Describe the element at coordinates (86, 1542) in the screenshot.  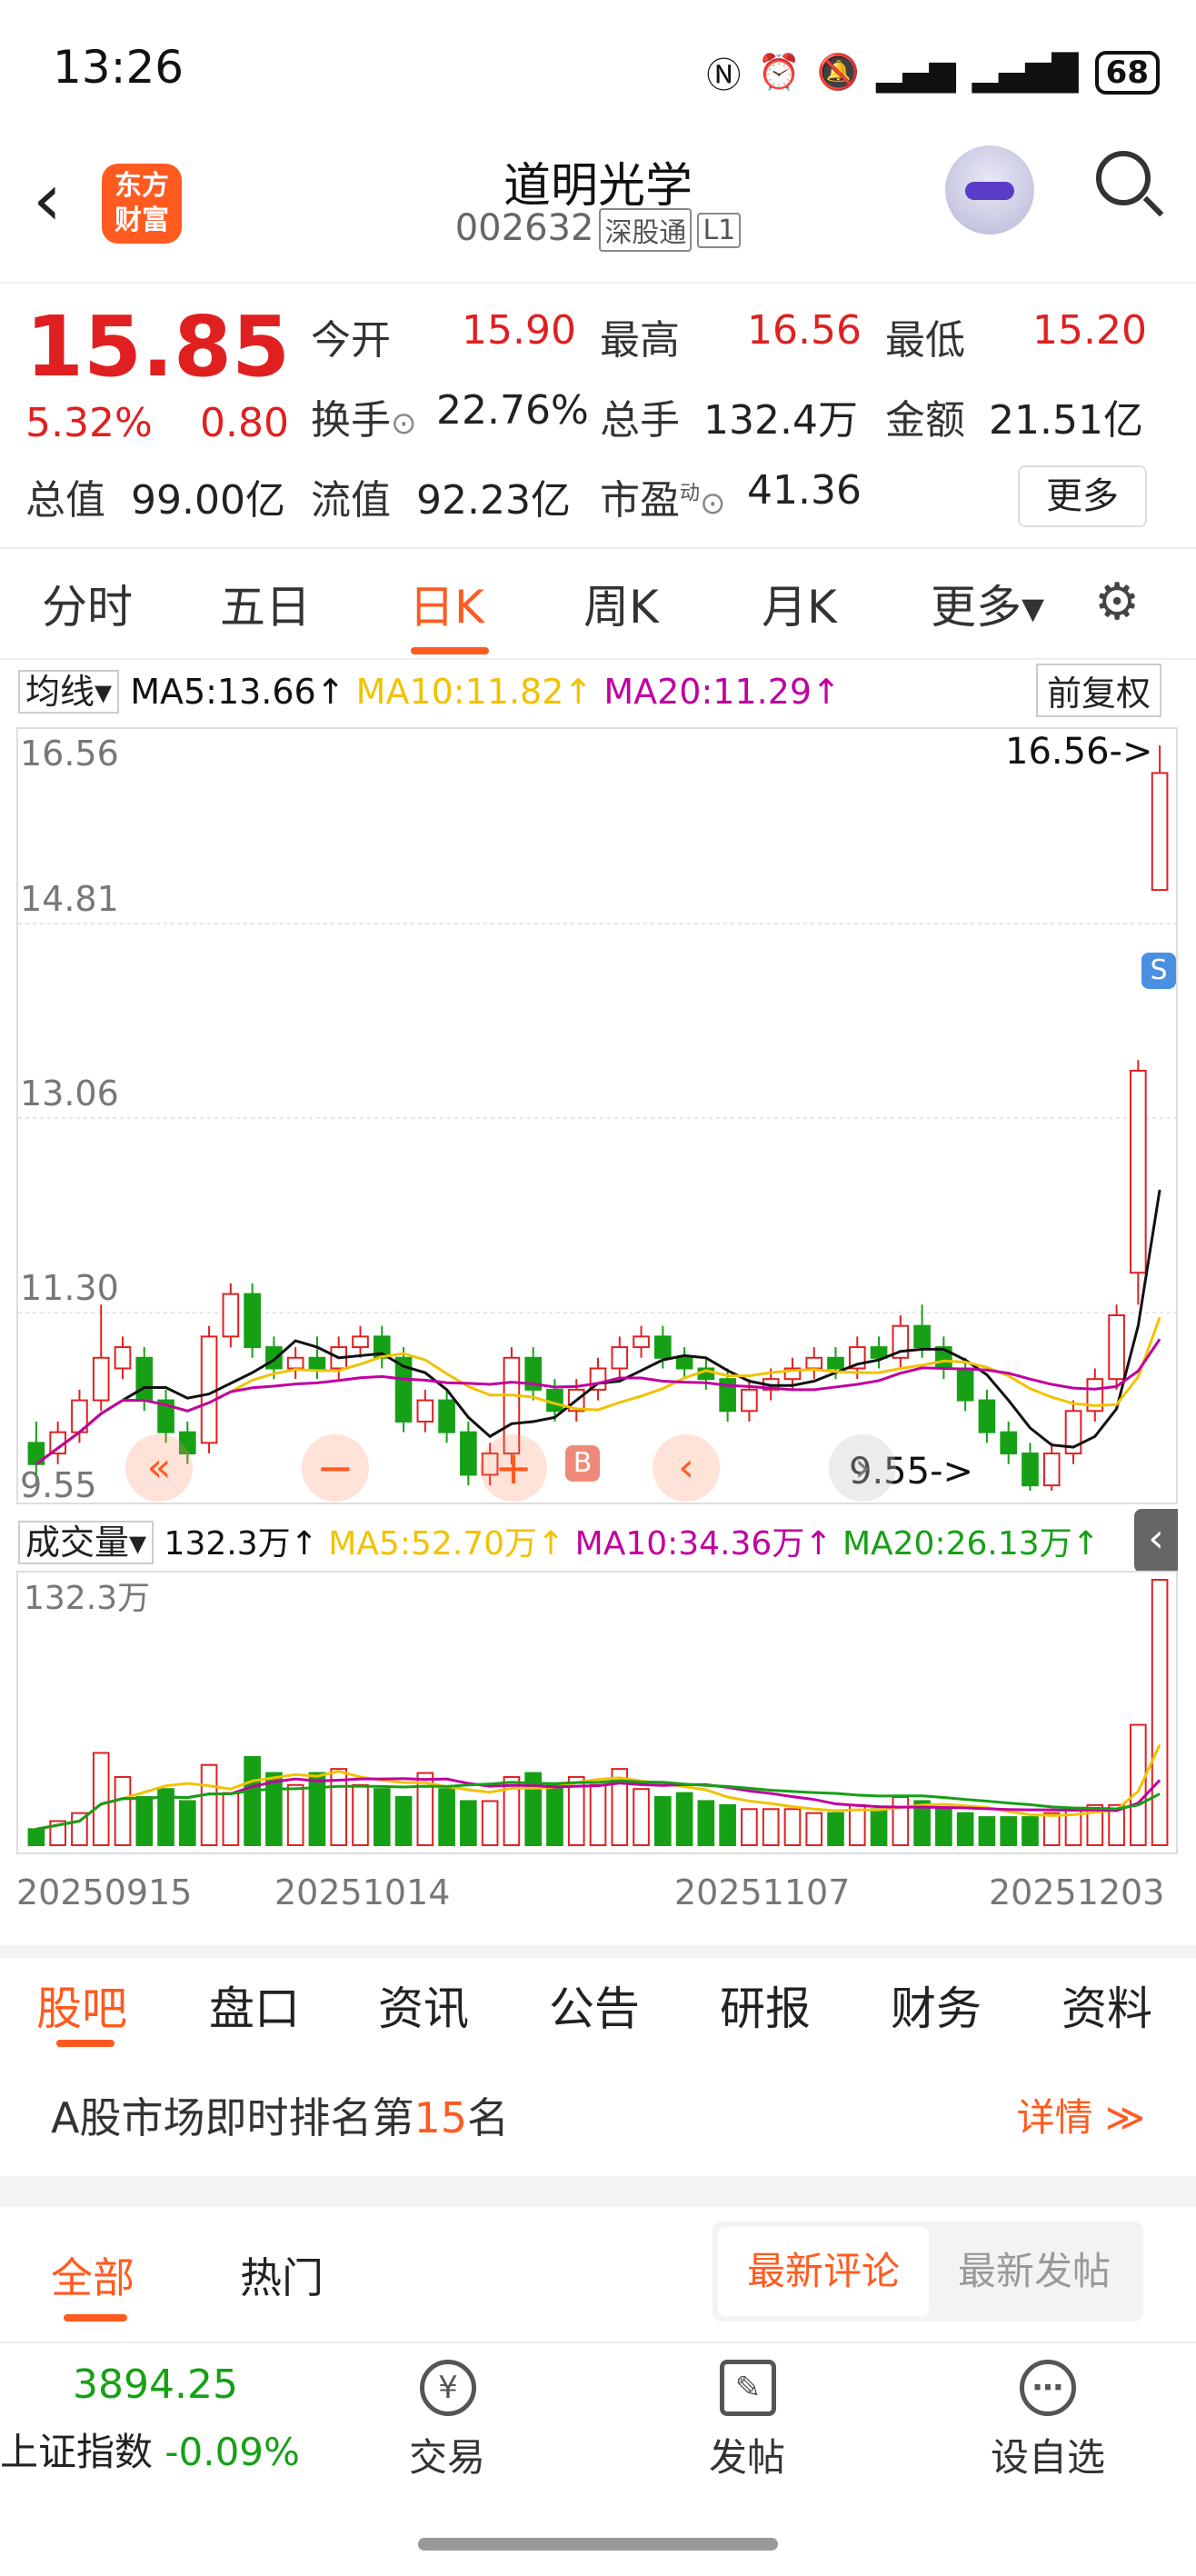
I see `volume-indicator-select: 成交量▾` at that location.